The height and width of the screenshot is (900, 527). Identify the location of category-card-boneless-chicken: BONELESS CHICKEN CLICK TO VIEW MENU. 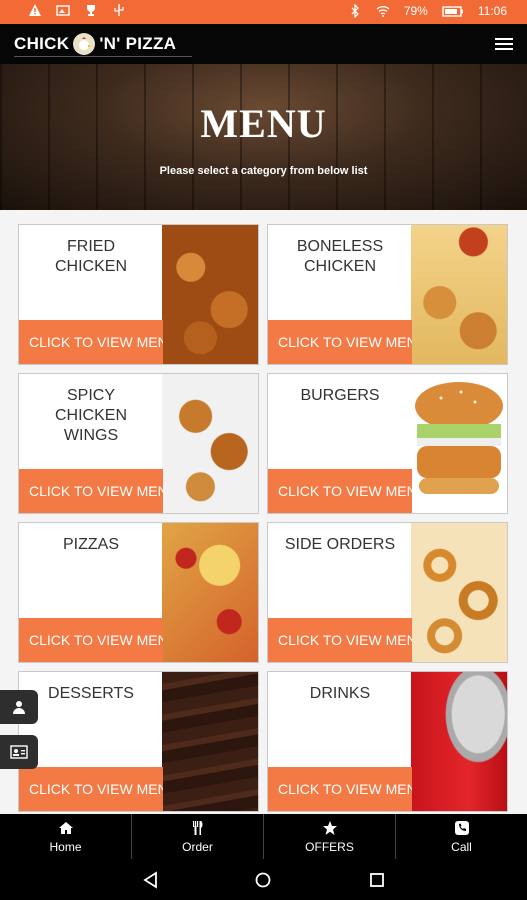
(387, 294).